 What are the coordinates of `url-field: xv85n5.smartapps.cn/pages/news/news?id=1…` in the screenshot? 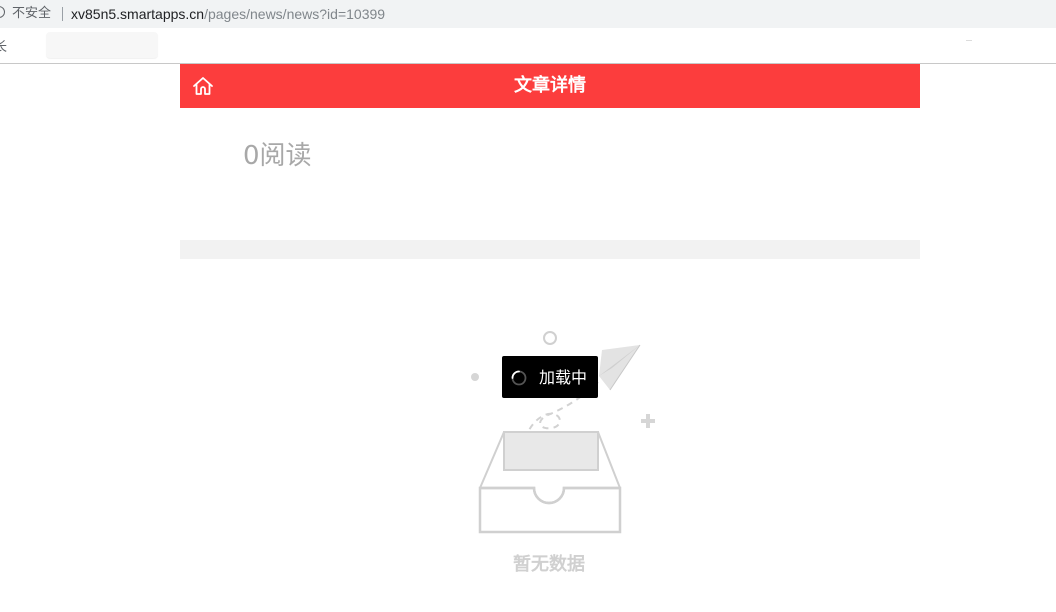 It's located at (228, 14).